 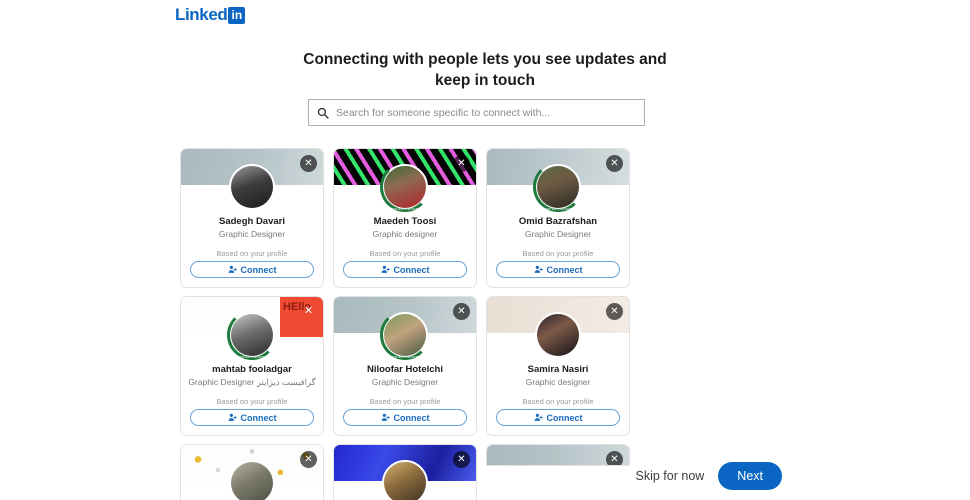 What do you see at coordinates (670, 476) in the screenshot?
I see `skip-for-now-button: Skip for now` at bounding box center [670, 476].